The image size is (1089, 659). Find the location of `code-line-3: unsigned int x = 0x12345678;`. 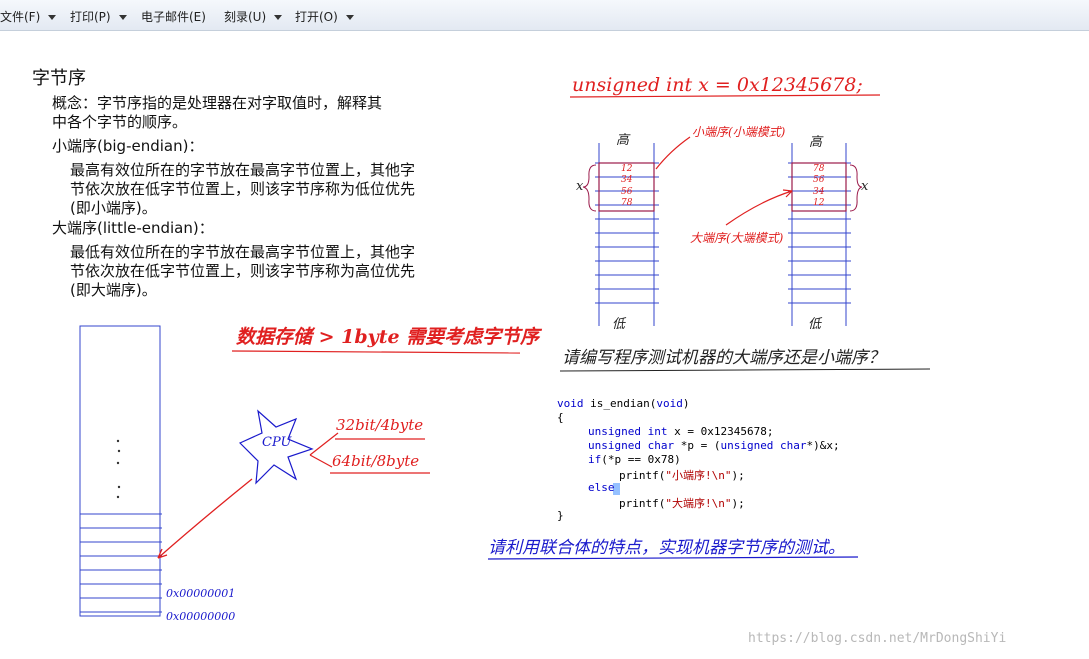

code-line-3: unsigned int x = 0x12345678; is located at coordinates (681, 431).